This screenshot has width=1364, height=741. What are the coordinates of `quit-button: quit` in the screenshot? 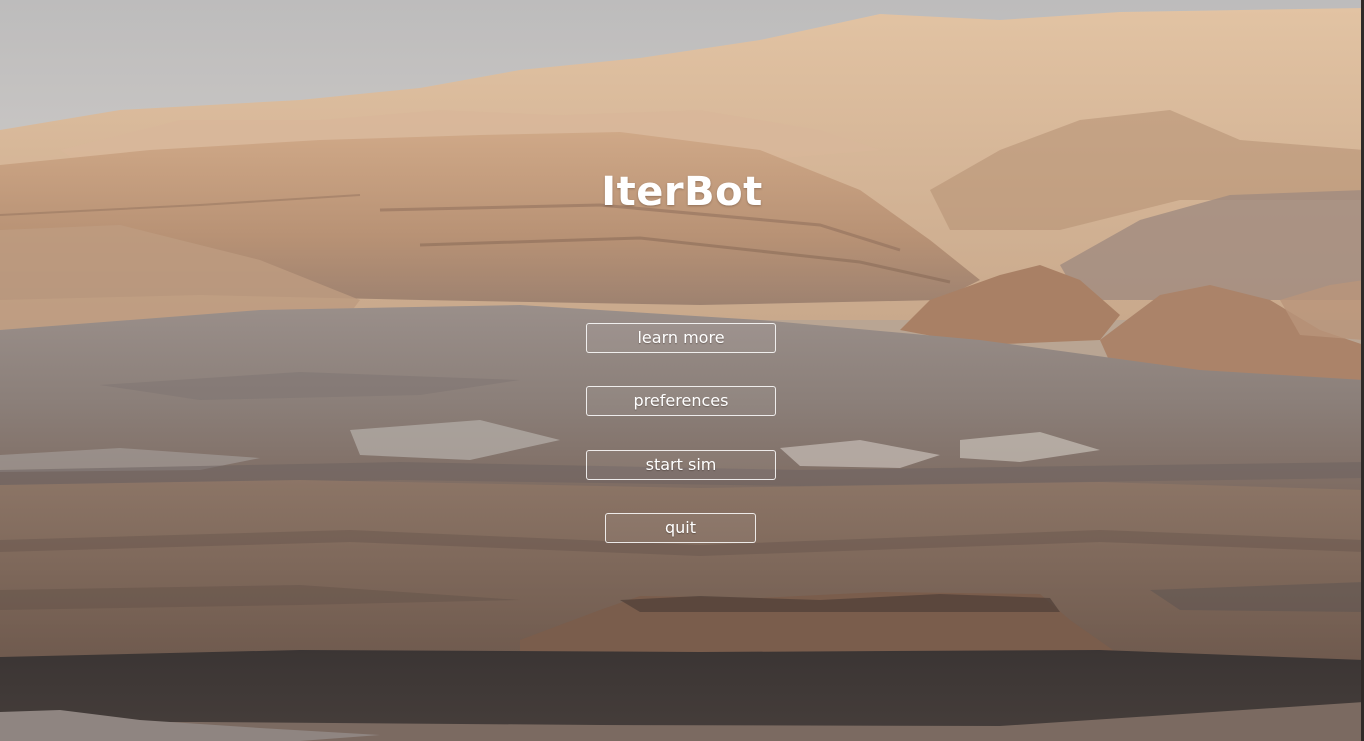 It's located at (680, 528).